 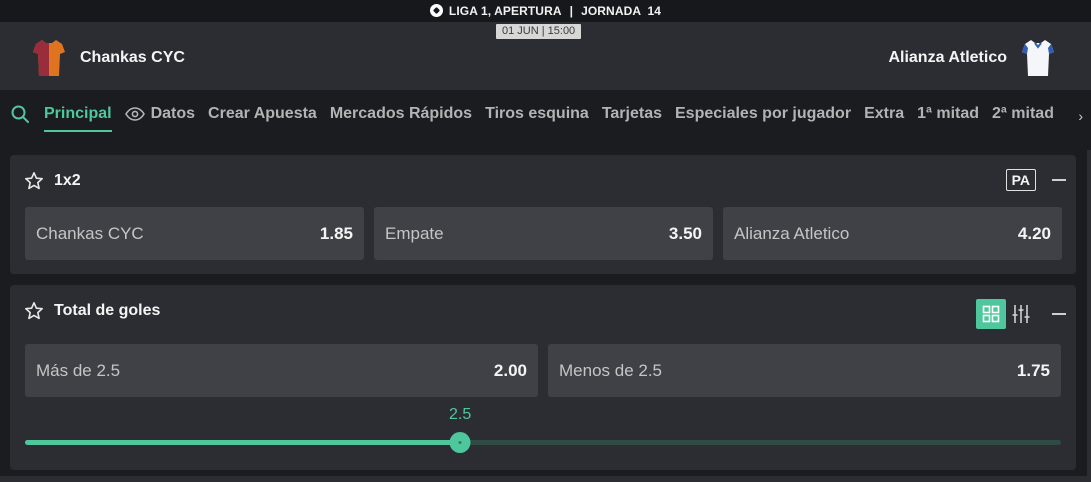 What do you see at coordinates (460, 442) in the screenshot?
I see `slider-thumb` at bounding box center [460, 442].